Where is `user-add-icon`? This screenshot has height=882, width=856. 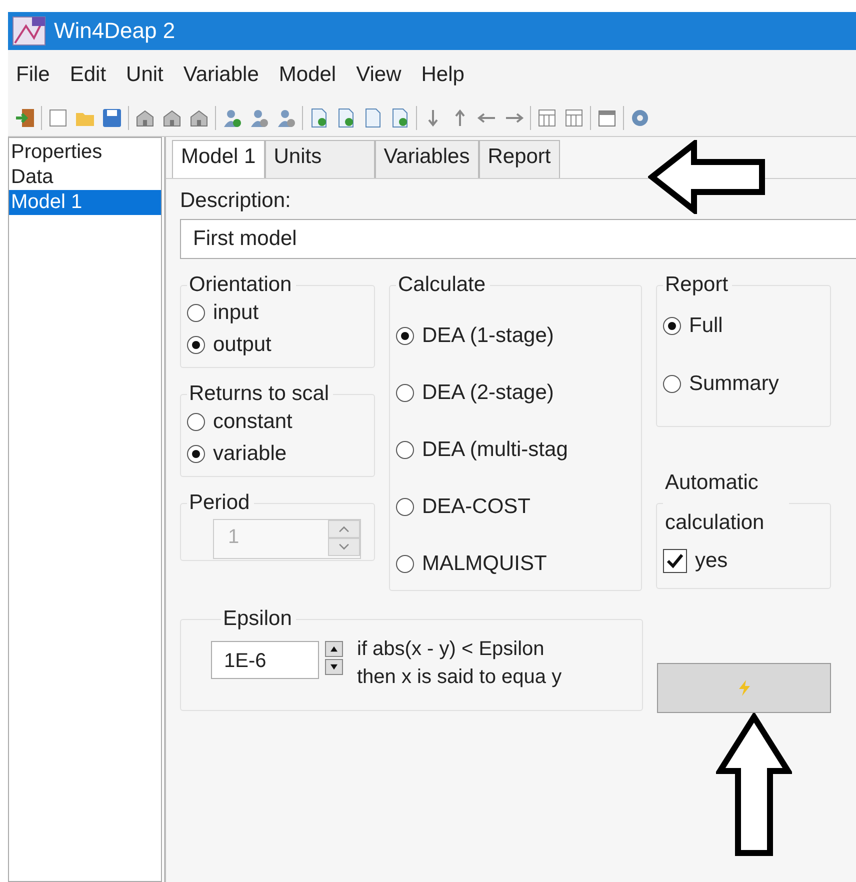
user-add-icon is located at coordinates (232, 118).